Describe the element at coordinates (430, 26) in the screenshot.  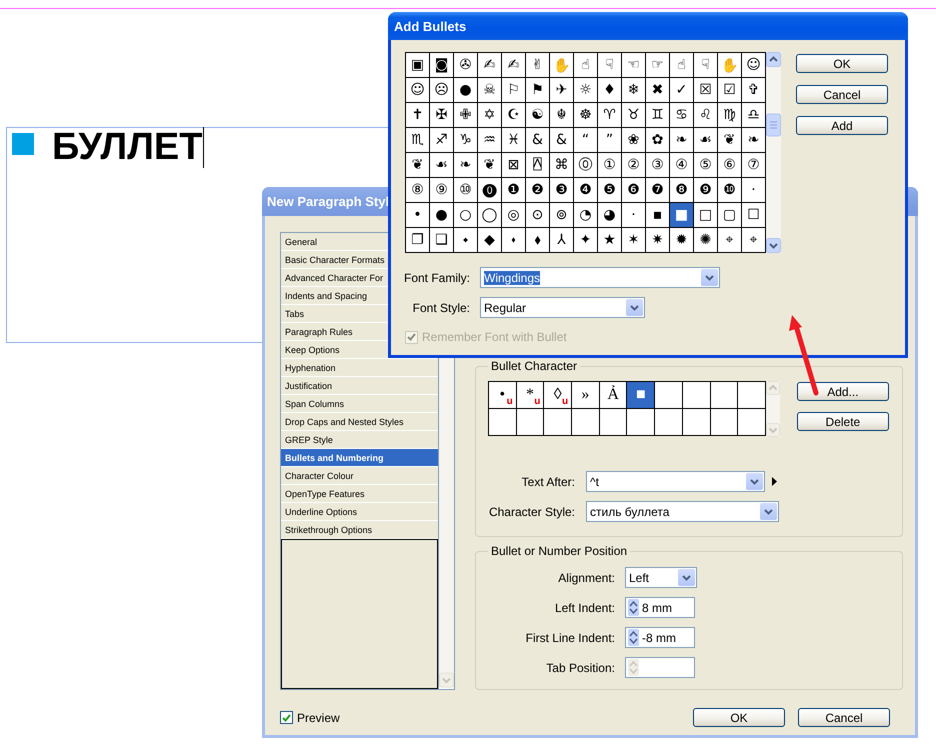
I see `window-title: Add Bullets` at that location.